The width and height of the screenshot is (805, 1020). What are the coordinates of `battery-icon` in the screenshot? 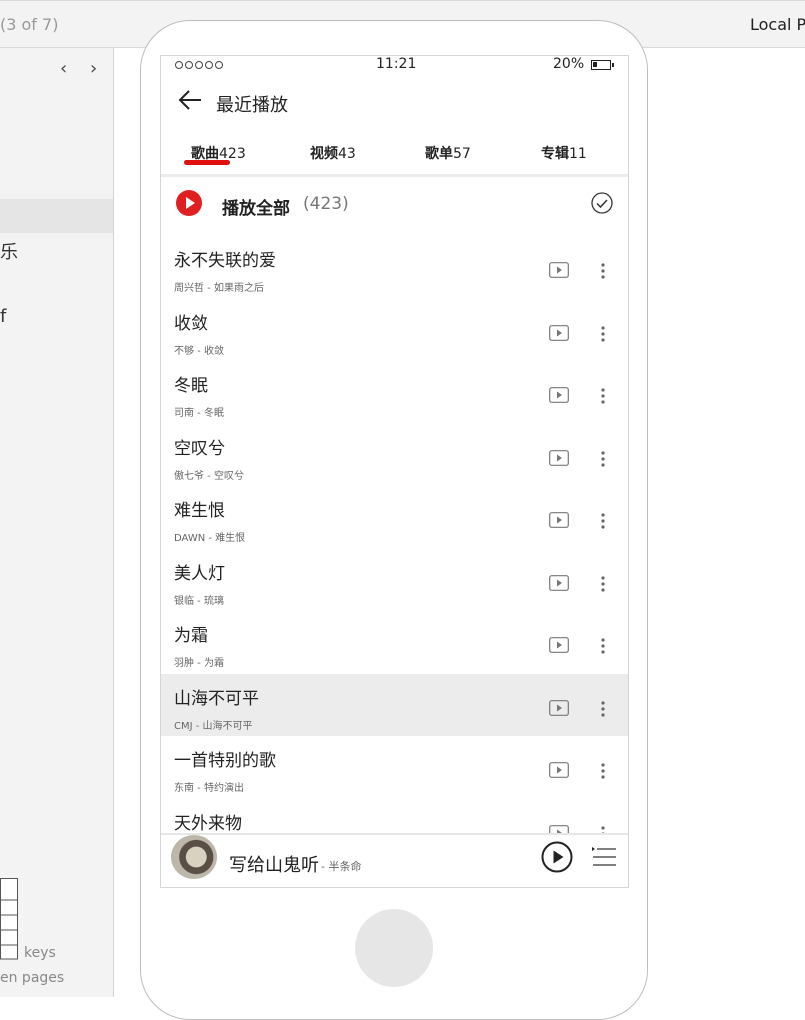 It's located at (602, 65).